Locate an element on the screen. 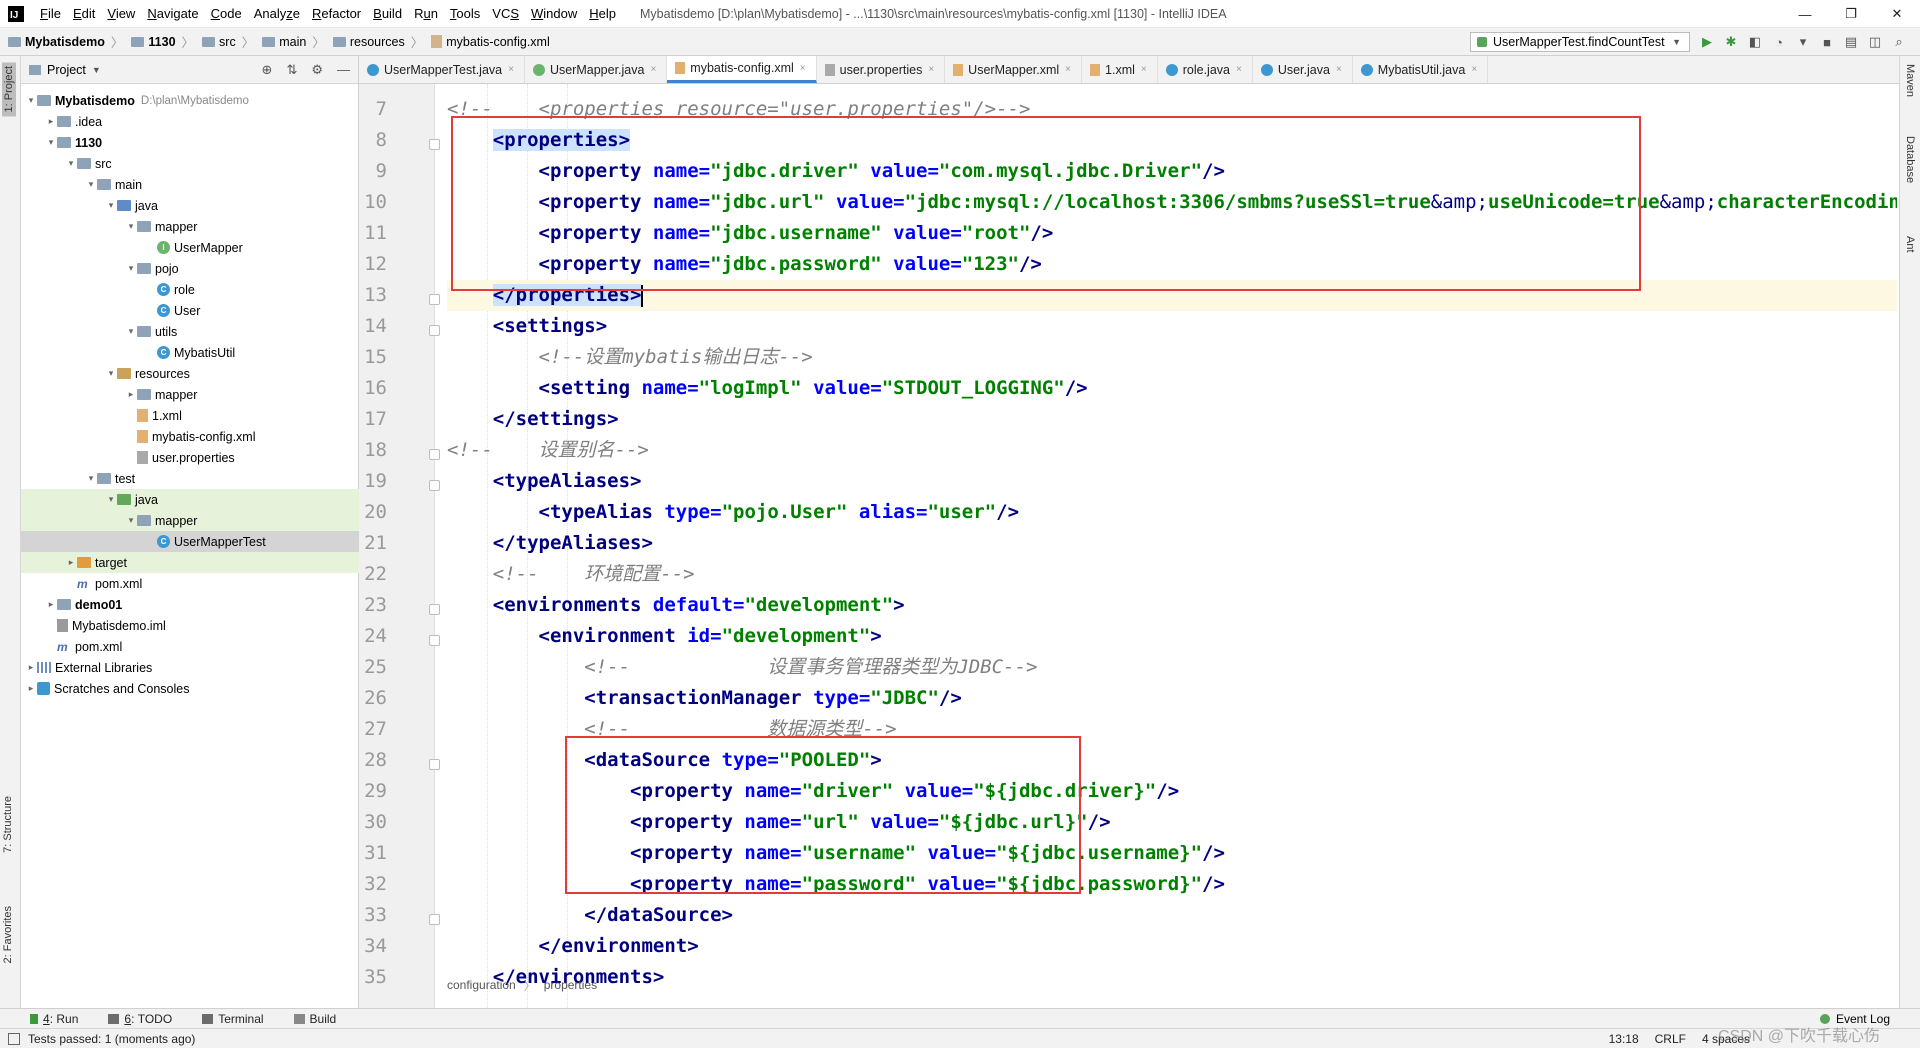  close-button: ✕ is located at coordinates (1897, 14).